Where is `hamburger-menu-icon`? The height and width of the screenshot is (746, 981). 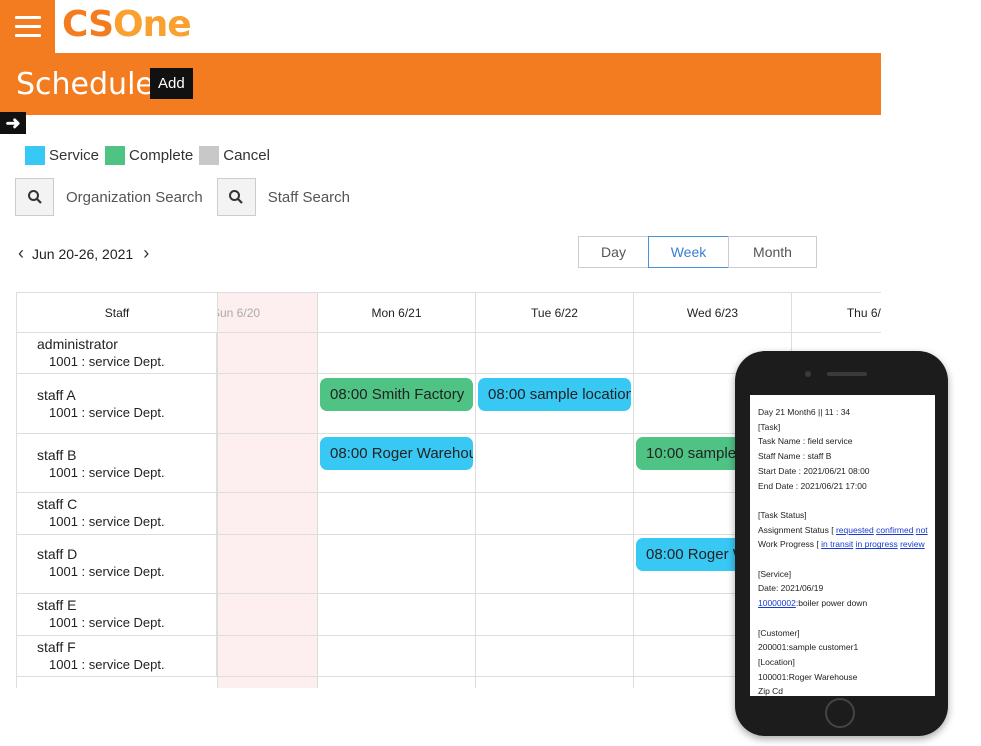
hamburger-menu-icon is located at coordinates (27, 26).